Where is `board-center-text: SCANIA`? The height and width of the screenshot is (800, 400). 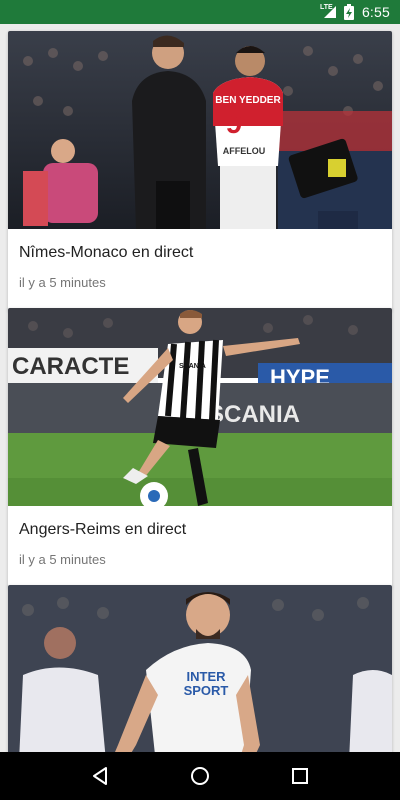 board-center-text: SCANIA is located at coordinates (254, 414).